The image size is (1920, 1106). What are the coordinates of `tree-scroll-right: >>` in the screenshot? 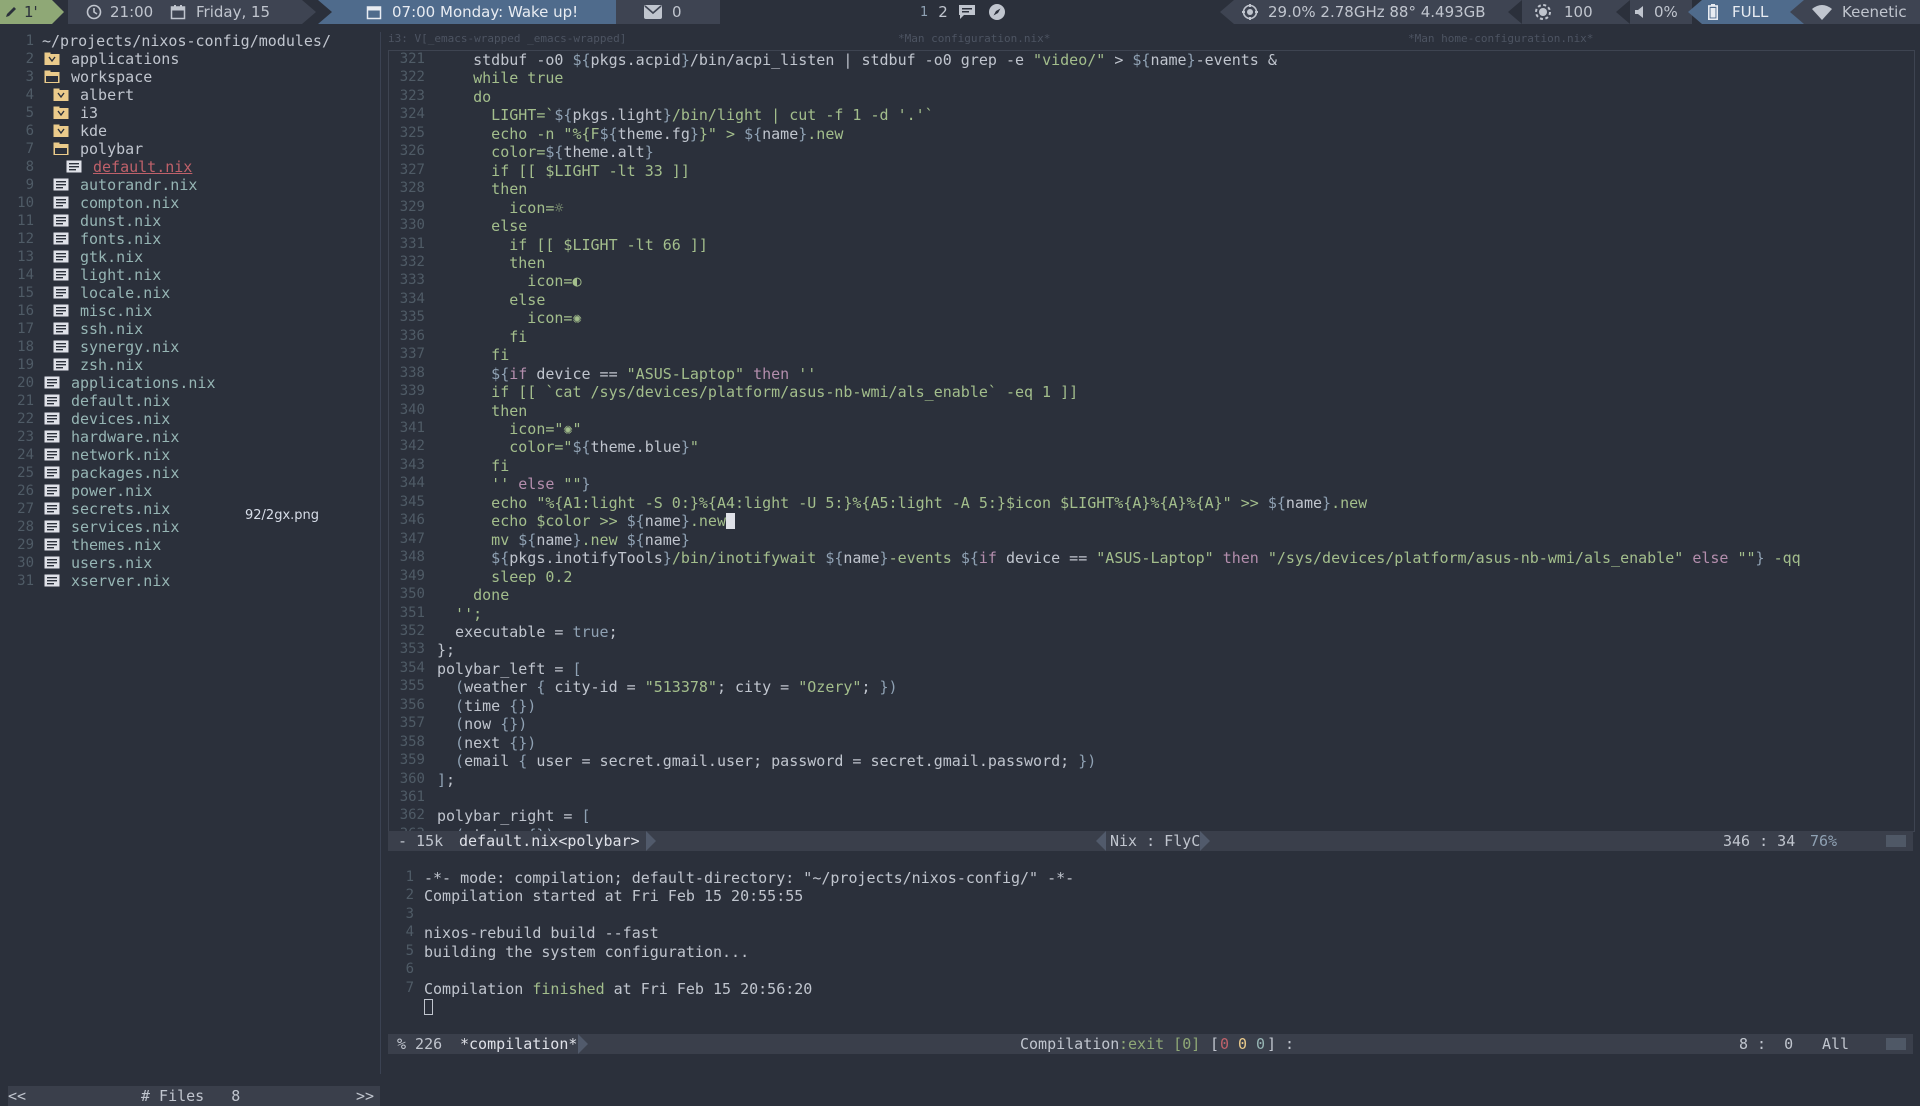 It's located at (365, 1096).